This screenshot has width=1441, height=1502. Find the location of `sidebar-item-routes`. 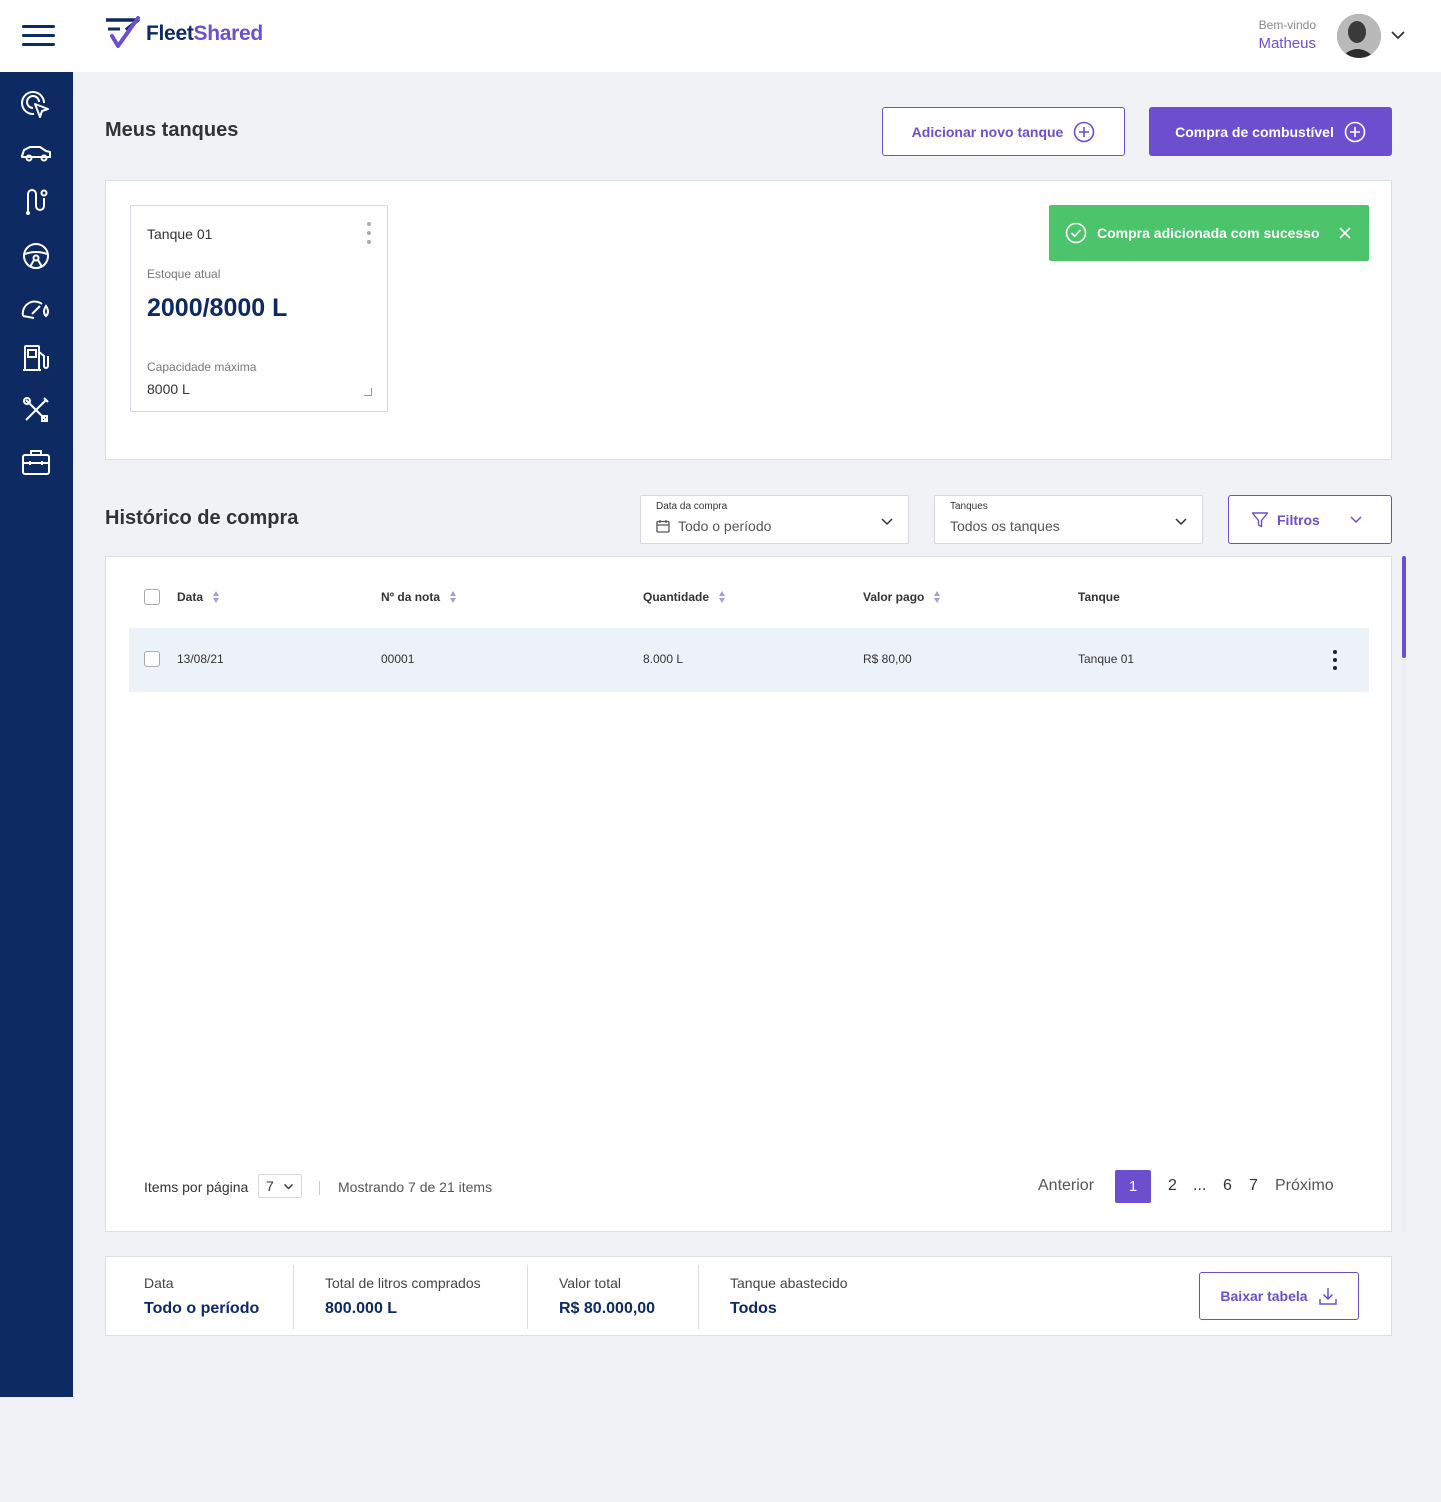

sidebar-item-routes is located at coordinates (36, 200).